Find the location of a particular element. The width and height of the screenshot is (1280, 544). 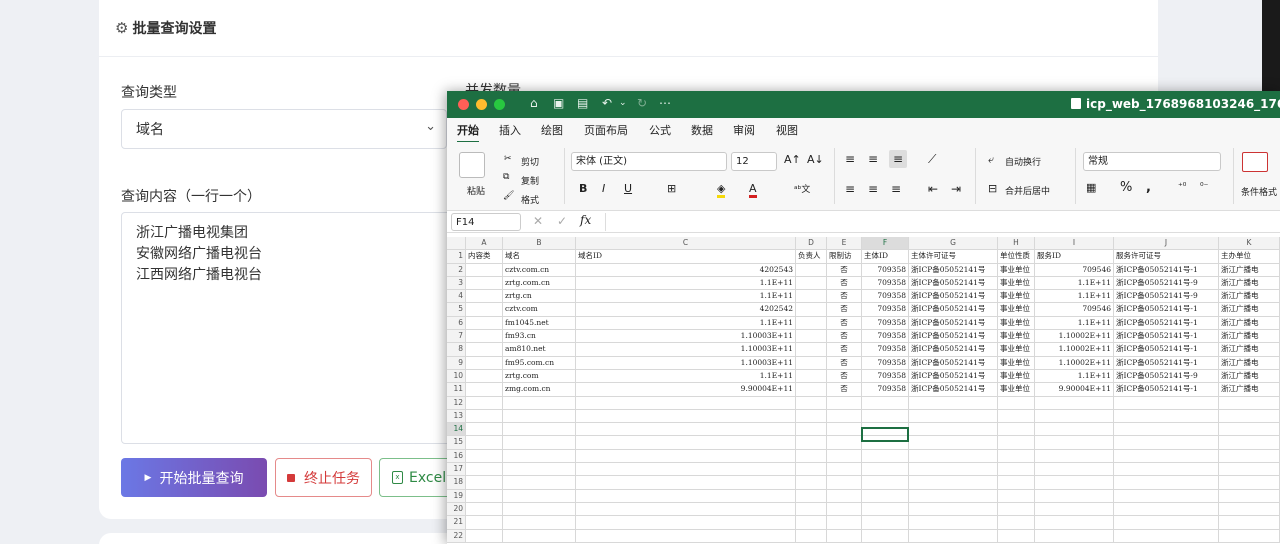

row-header: 9 is located at coordinates (456, 363).